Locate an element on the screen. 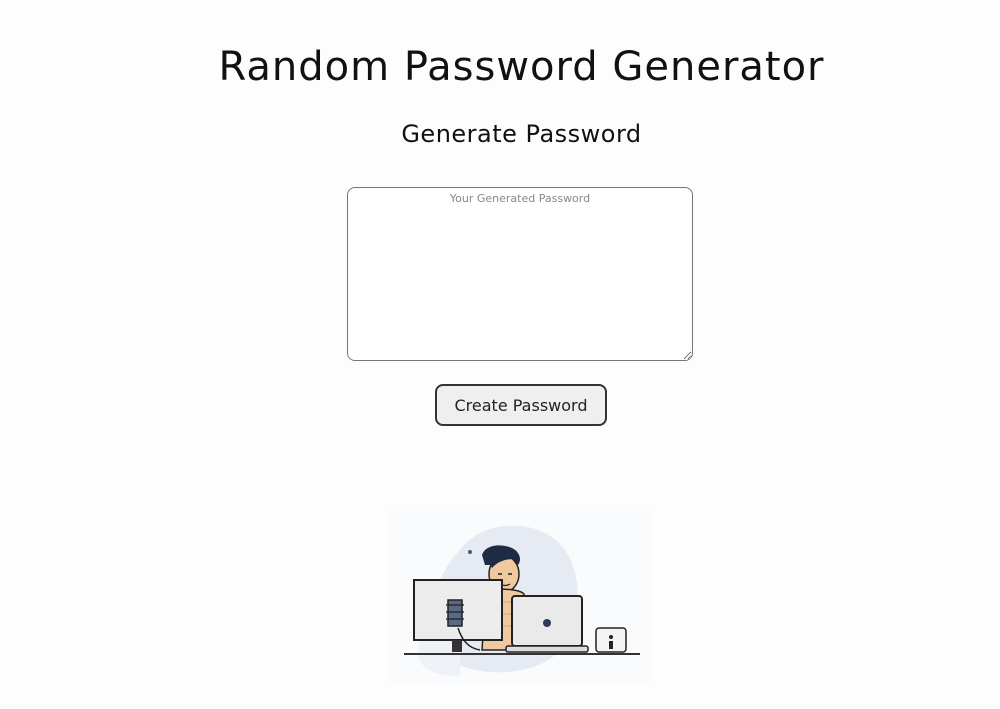 Image resolution: width=1000 pixels, height=709 pixels. password-output-textarea is located at coordinates (520, 274).